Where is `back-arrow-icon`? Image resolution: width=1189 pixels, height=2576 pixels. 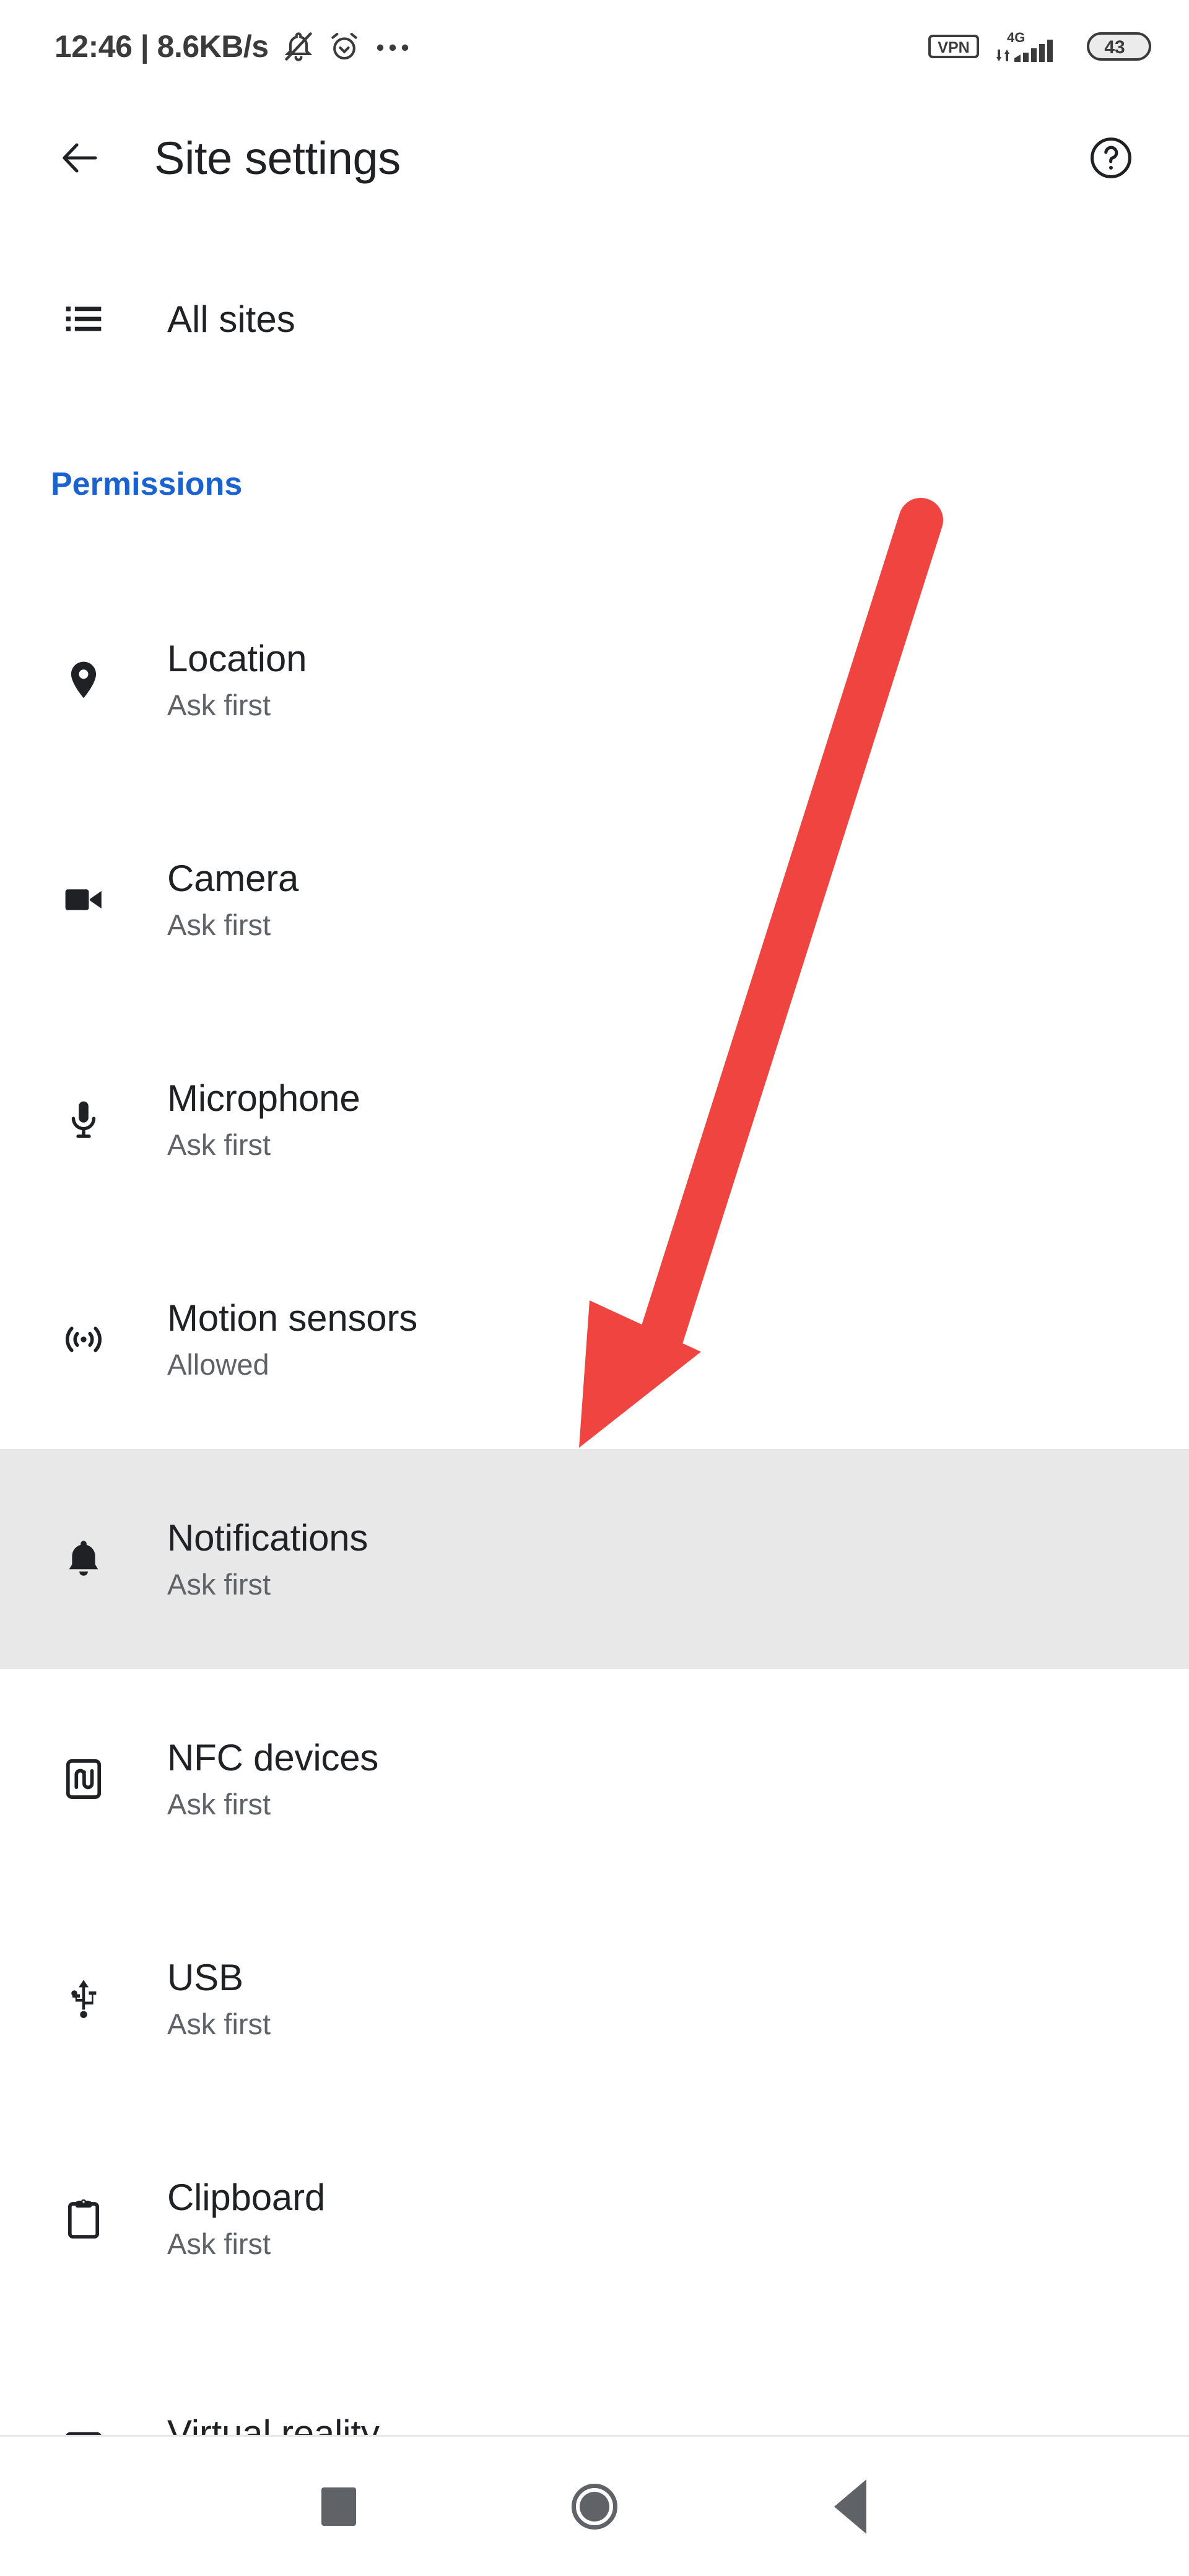 back-arrow-icon is located at coordinates (80, 158).